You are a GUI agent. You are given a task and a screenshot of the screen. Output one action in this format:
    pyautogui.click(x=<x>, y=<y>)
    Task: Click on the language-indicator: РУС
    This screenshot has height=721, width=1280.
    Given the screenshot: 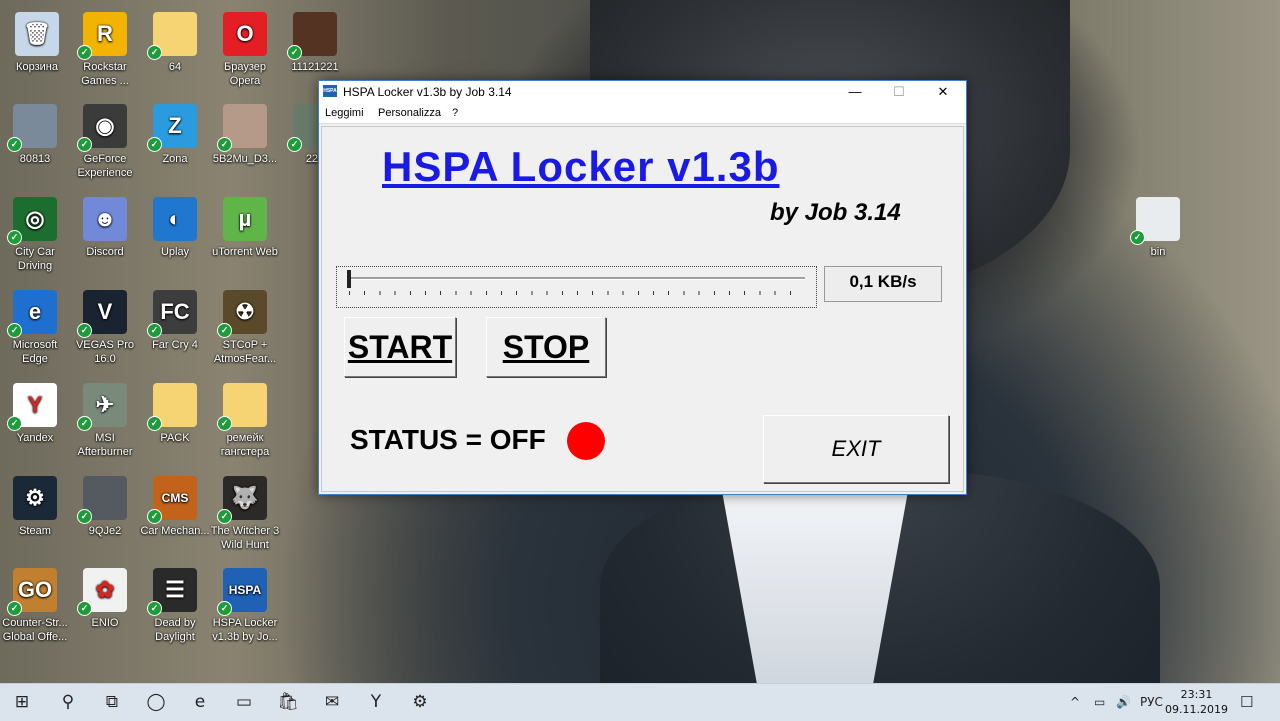 What is the action you would take?
    pyautogui.click(x=1151, y=702)
    